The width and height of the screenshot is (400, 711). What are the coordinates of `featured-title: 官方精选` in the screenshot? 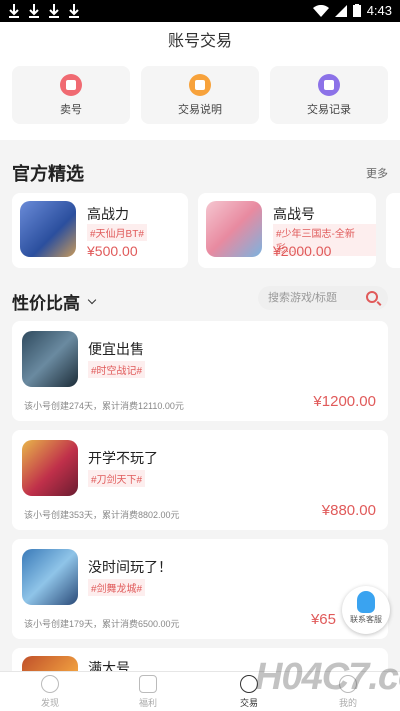 It's located at (48, 174).